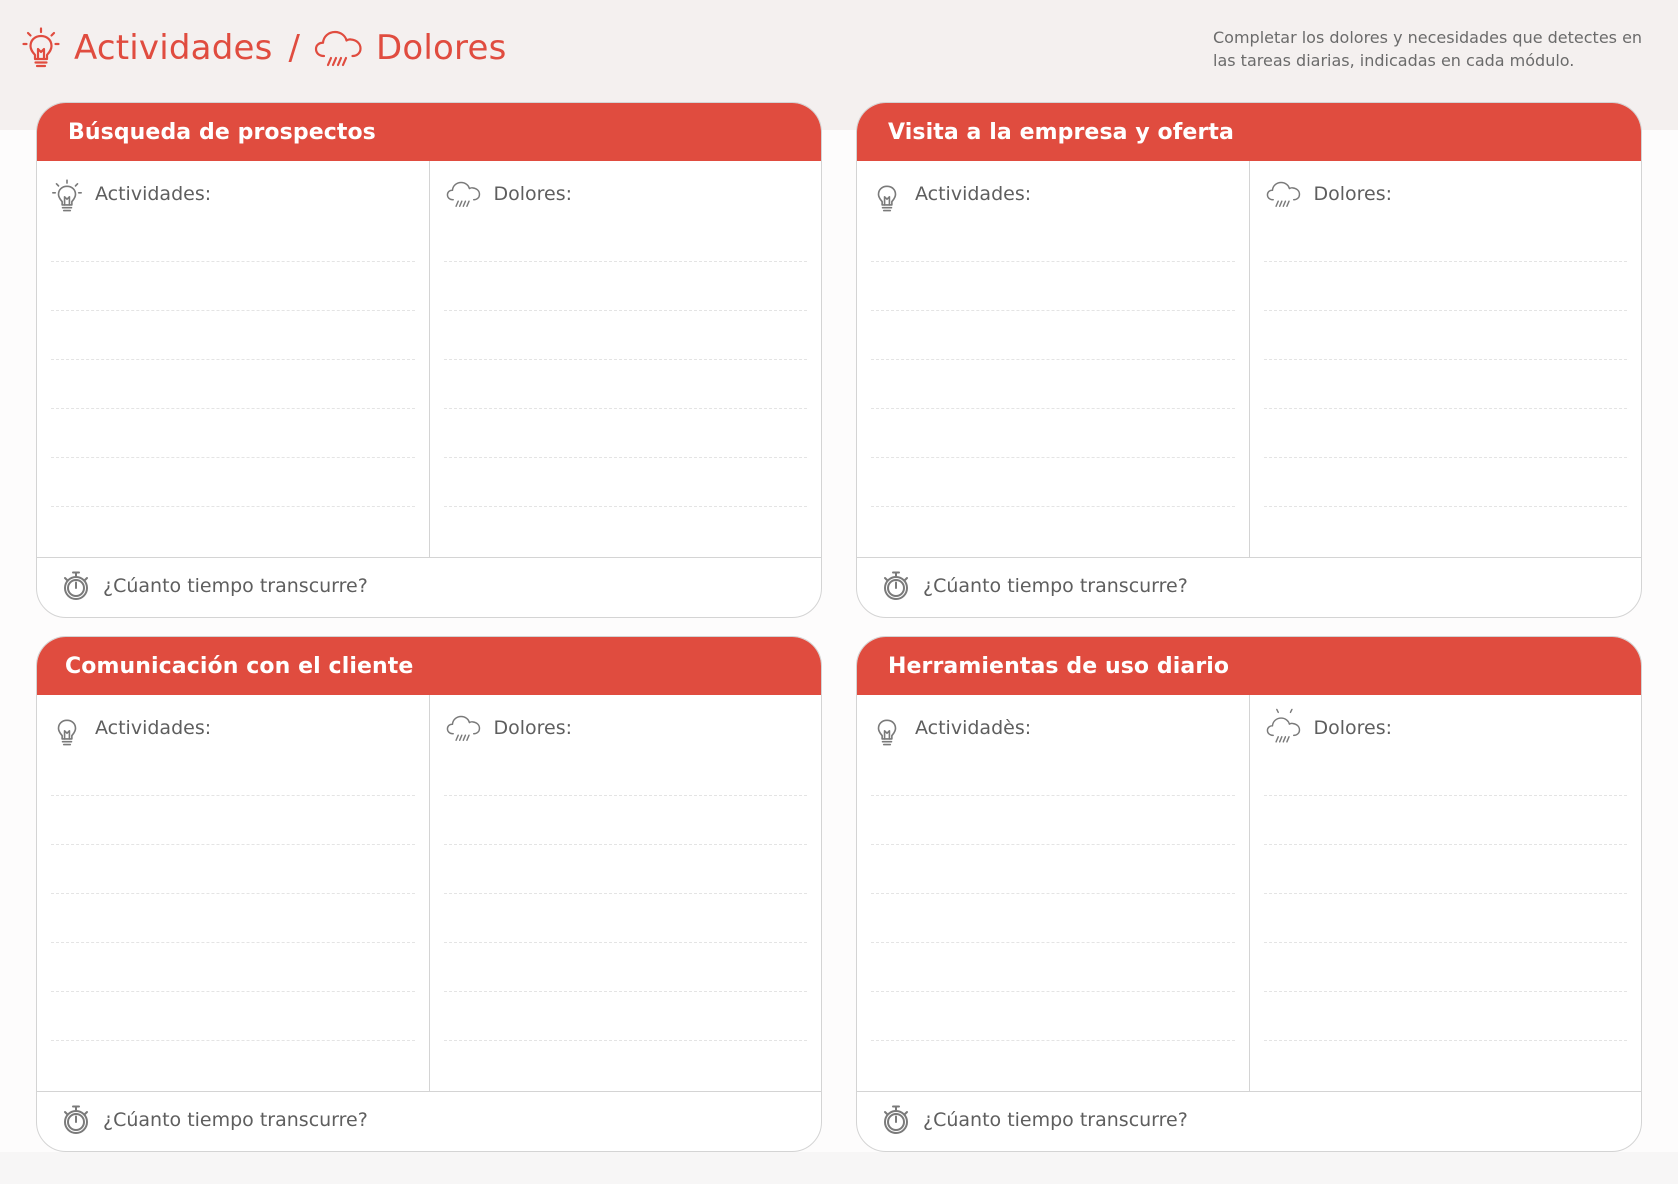 The height and width of the screenshot is (1184, 1678). Describe the element at coordinates (429, 132) in the screenshot. I see `card-title: Búsqueda de prospectos` at that location.